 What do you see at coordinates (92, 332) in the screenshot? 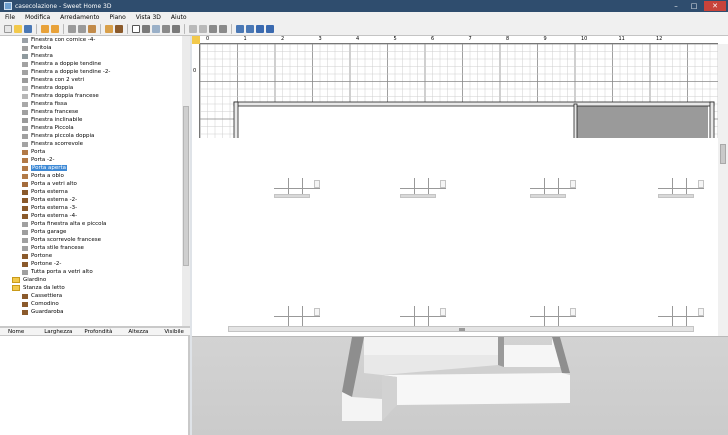
I see `column-depth: Profondità` at bounding box center [92, 332].